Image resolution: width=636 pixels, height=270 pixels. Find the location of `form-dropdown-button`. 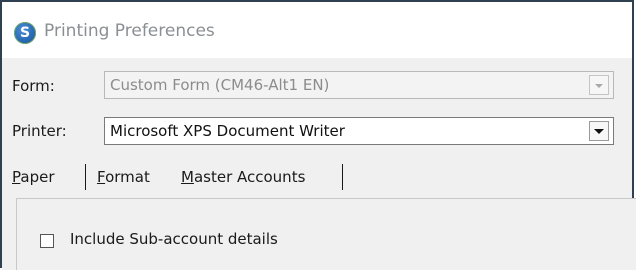

form-dropdown-button is located at coordinates (599, 85).